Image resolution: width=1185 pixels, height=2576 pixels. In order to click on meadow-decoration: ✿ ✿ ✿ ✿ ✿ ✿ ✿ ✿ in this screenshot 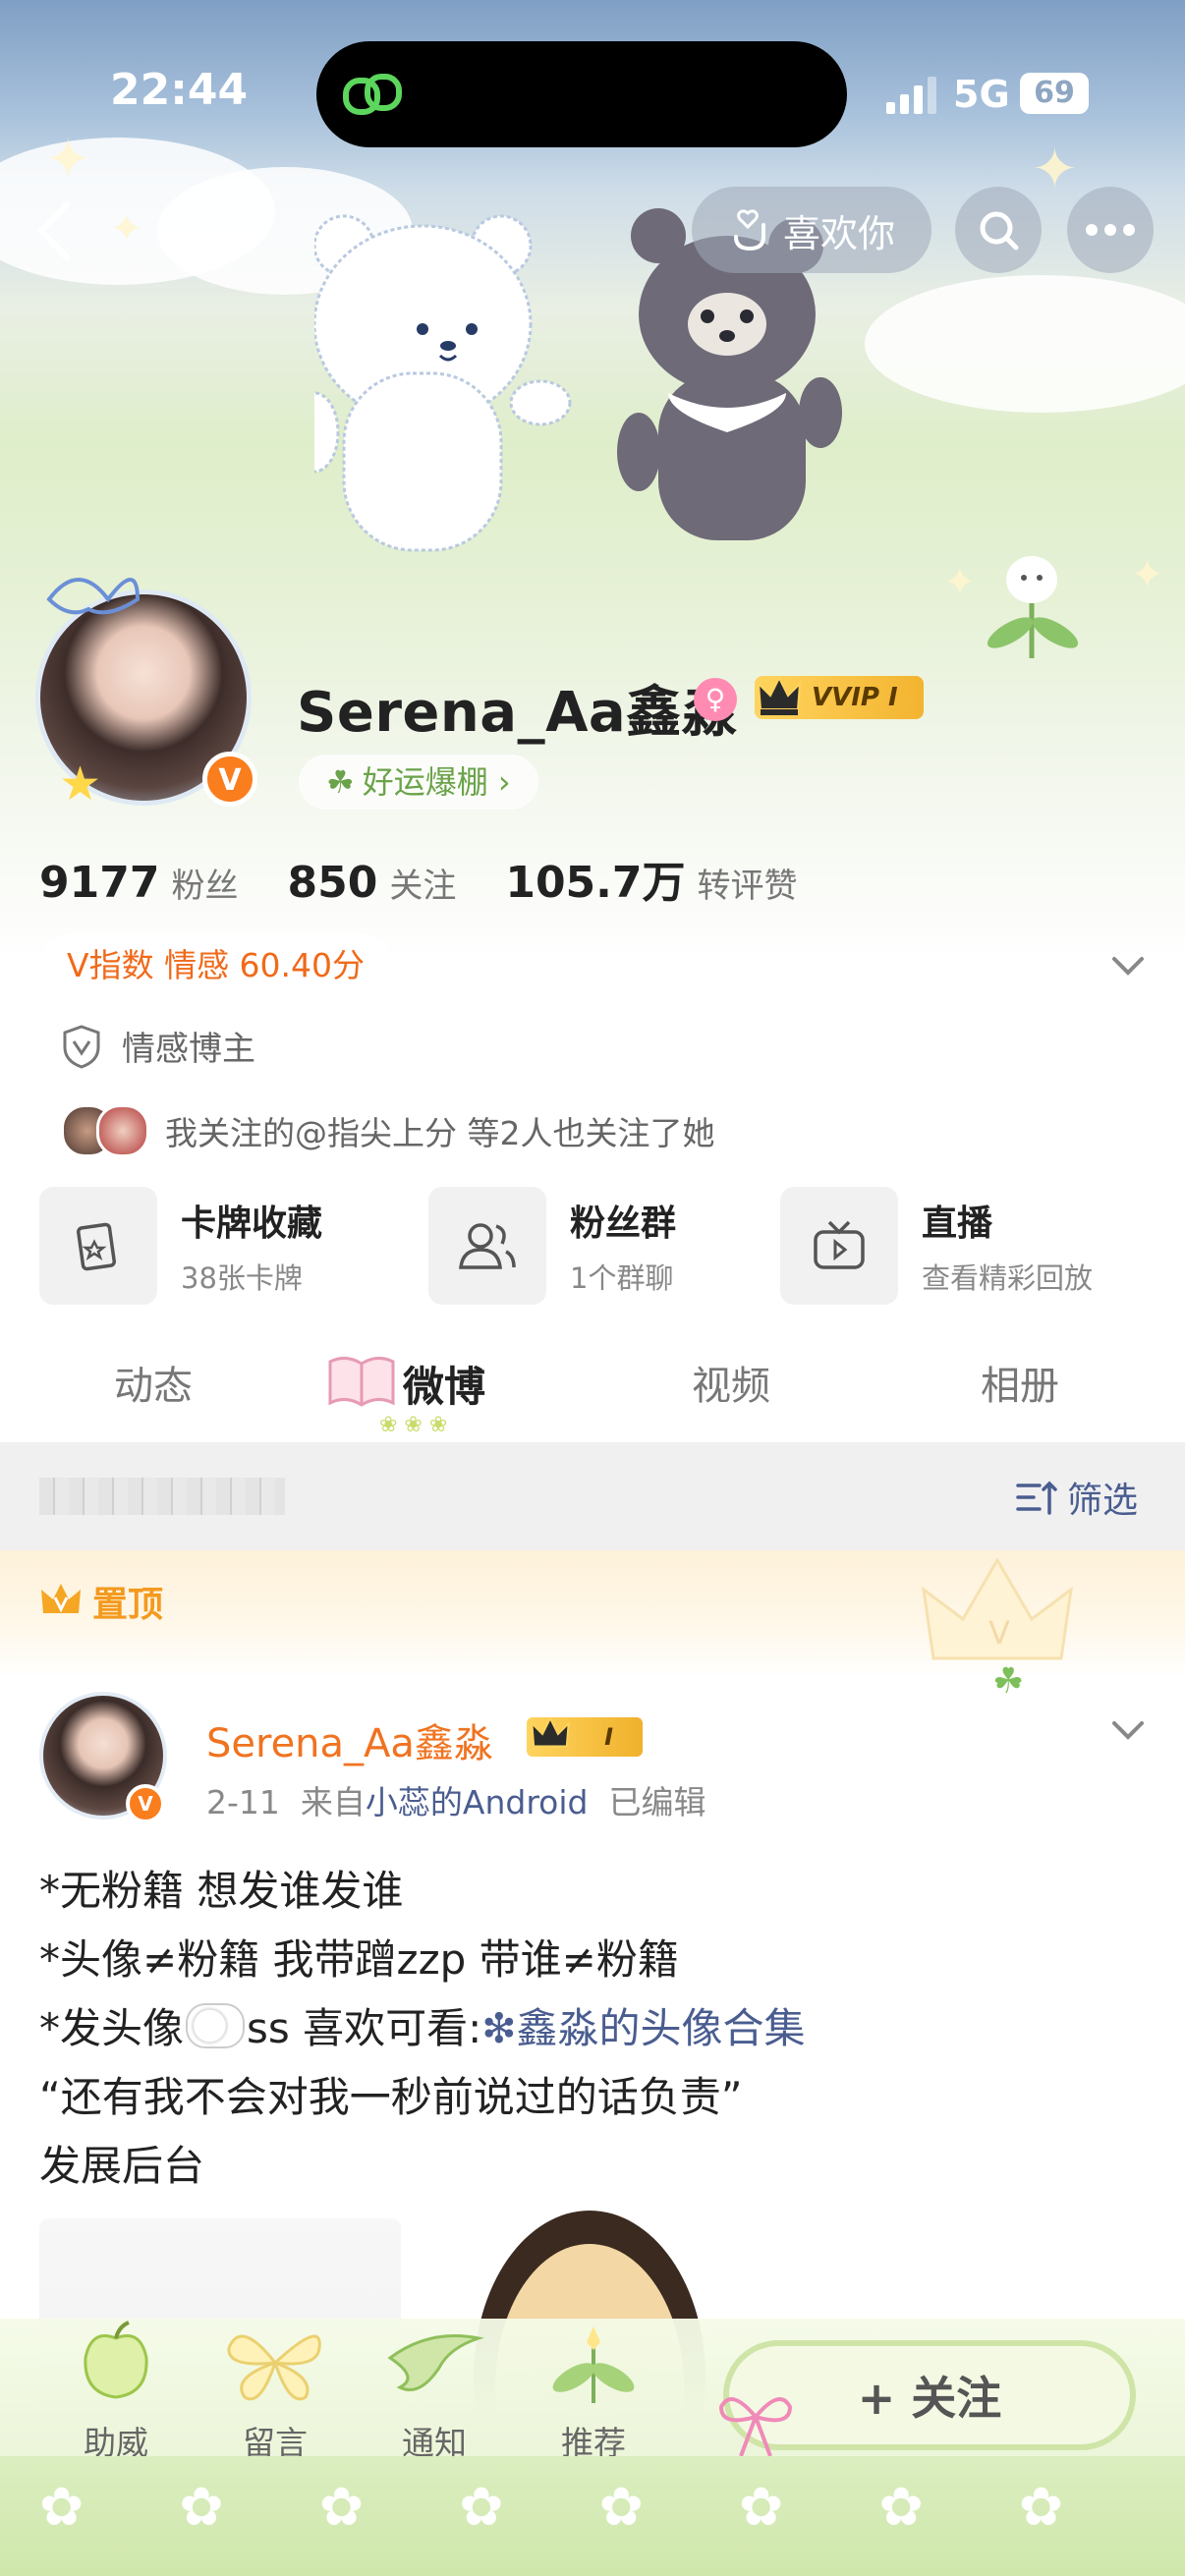, I will do `click(592, 2516)`.